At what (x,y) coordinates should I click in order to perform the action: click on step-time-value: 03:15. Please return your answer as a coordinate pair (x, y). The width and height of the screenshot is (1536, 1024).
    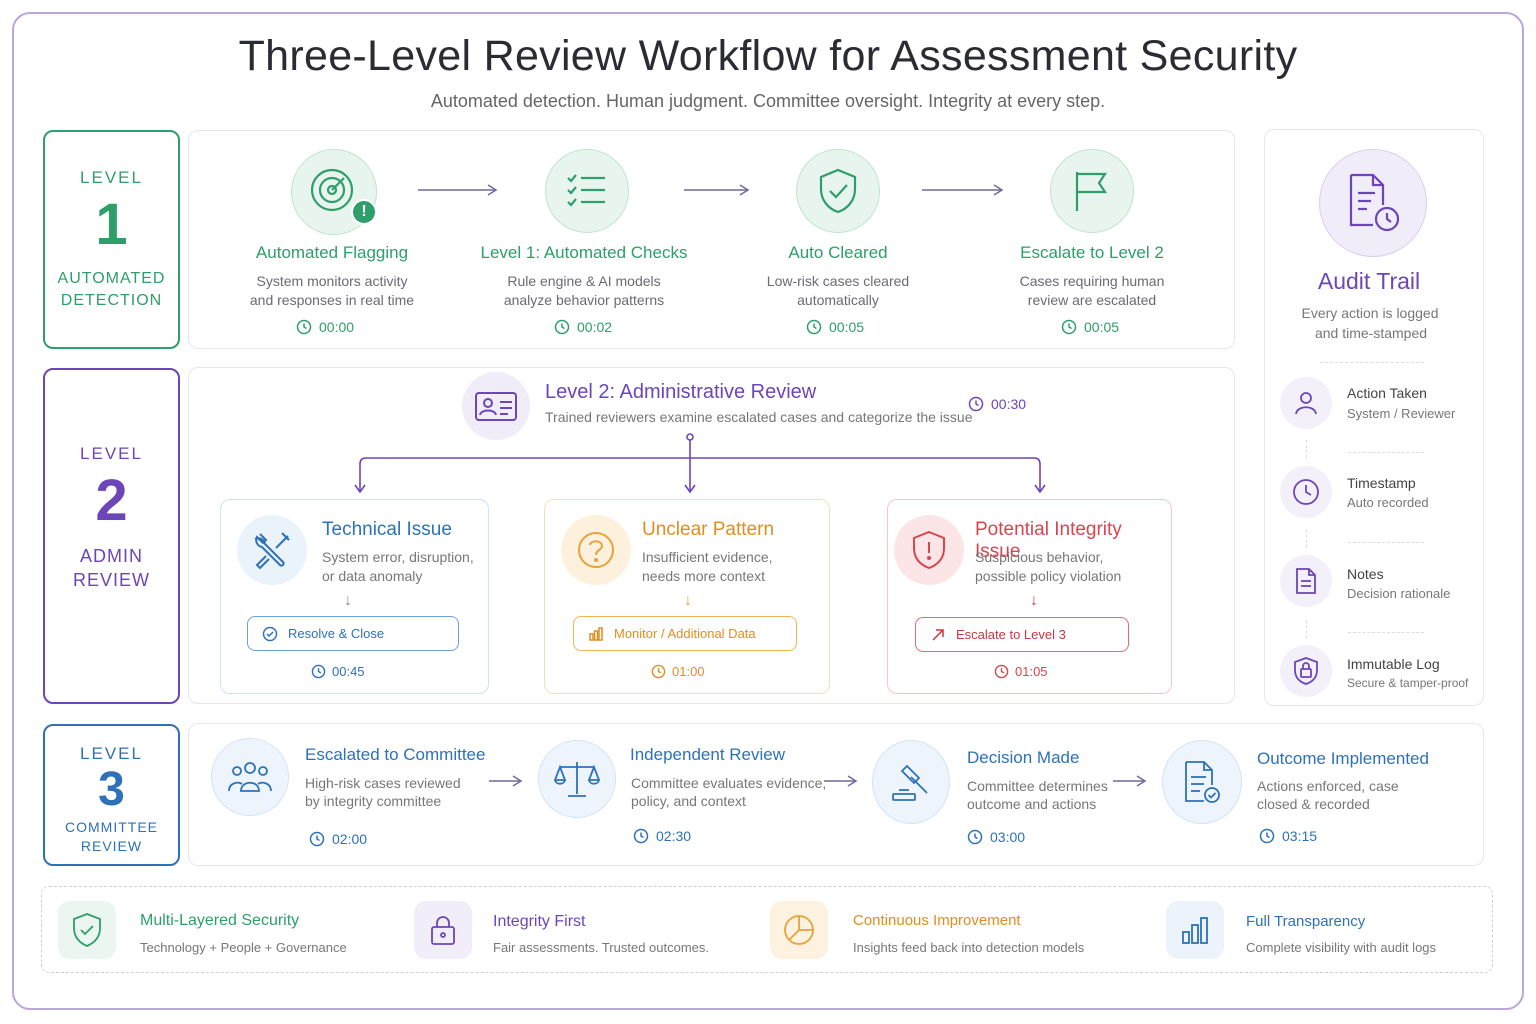
    Looking at the image, I should click on (1300, 836).